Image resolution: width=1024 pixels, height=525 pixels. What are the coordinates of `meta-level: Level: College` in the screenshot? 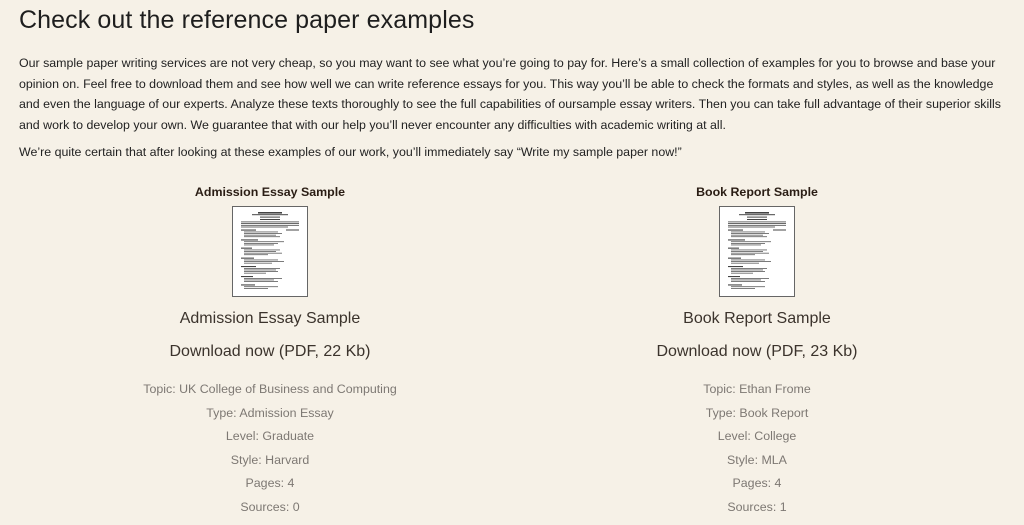 It's located at (757, 436).